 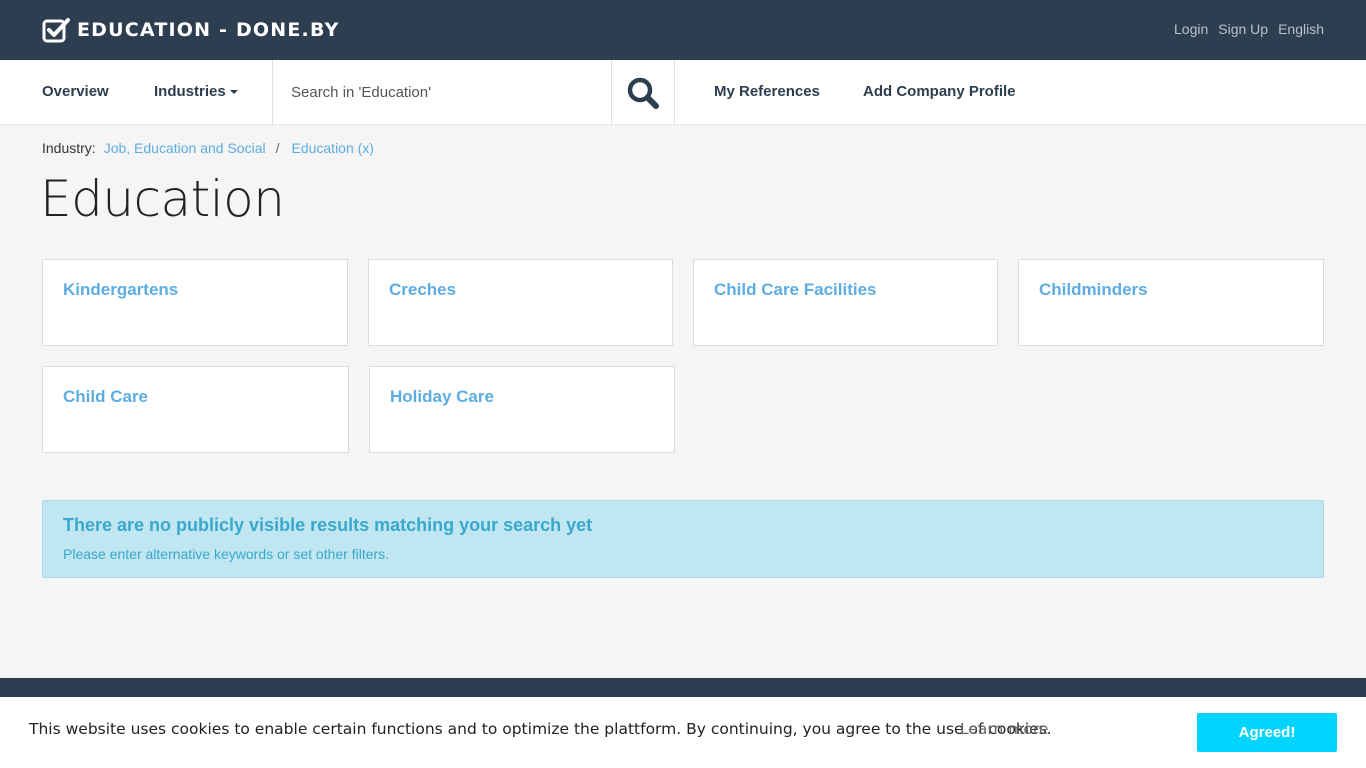 What do you see at coordinates (332, 148) in the screenshot?
I see `breadcrumb-current-link: Education (x)` at bounding box center [332, 148].